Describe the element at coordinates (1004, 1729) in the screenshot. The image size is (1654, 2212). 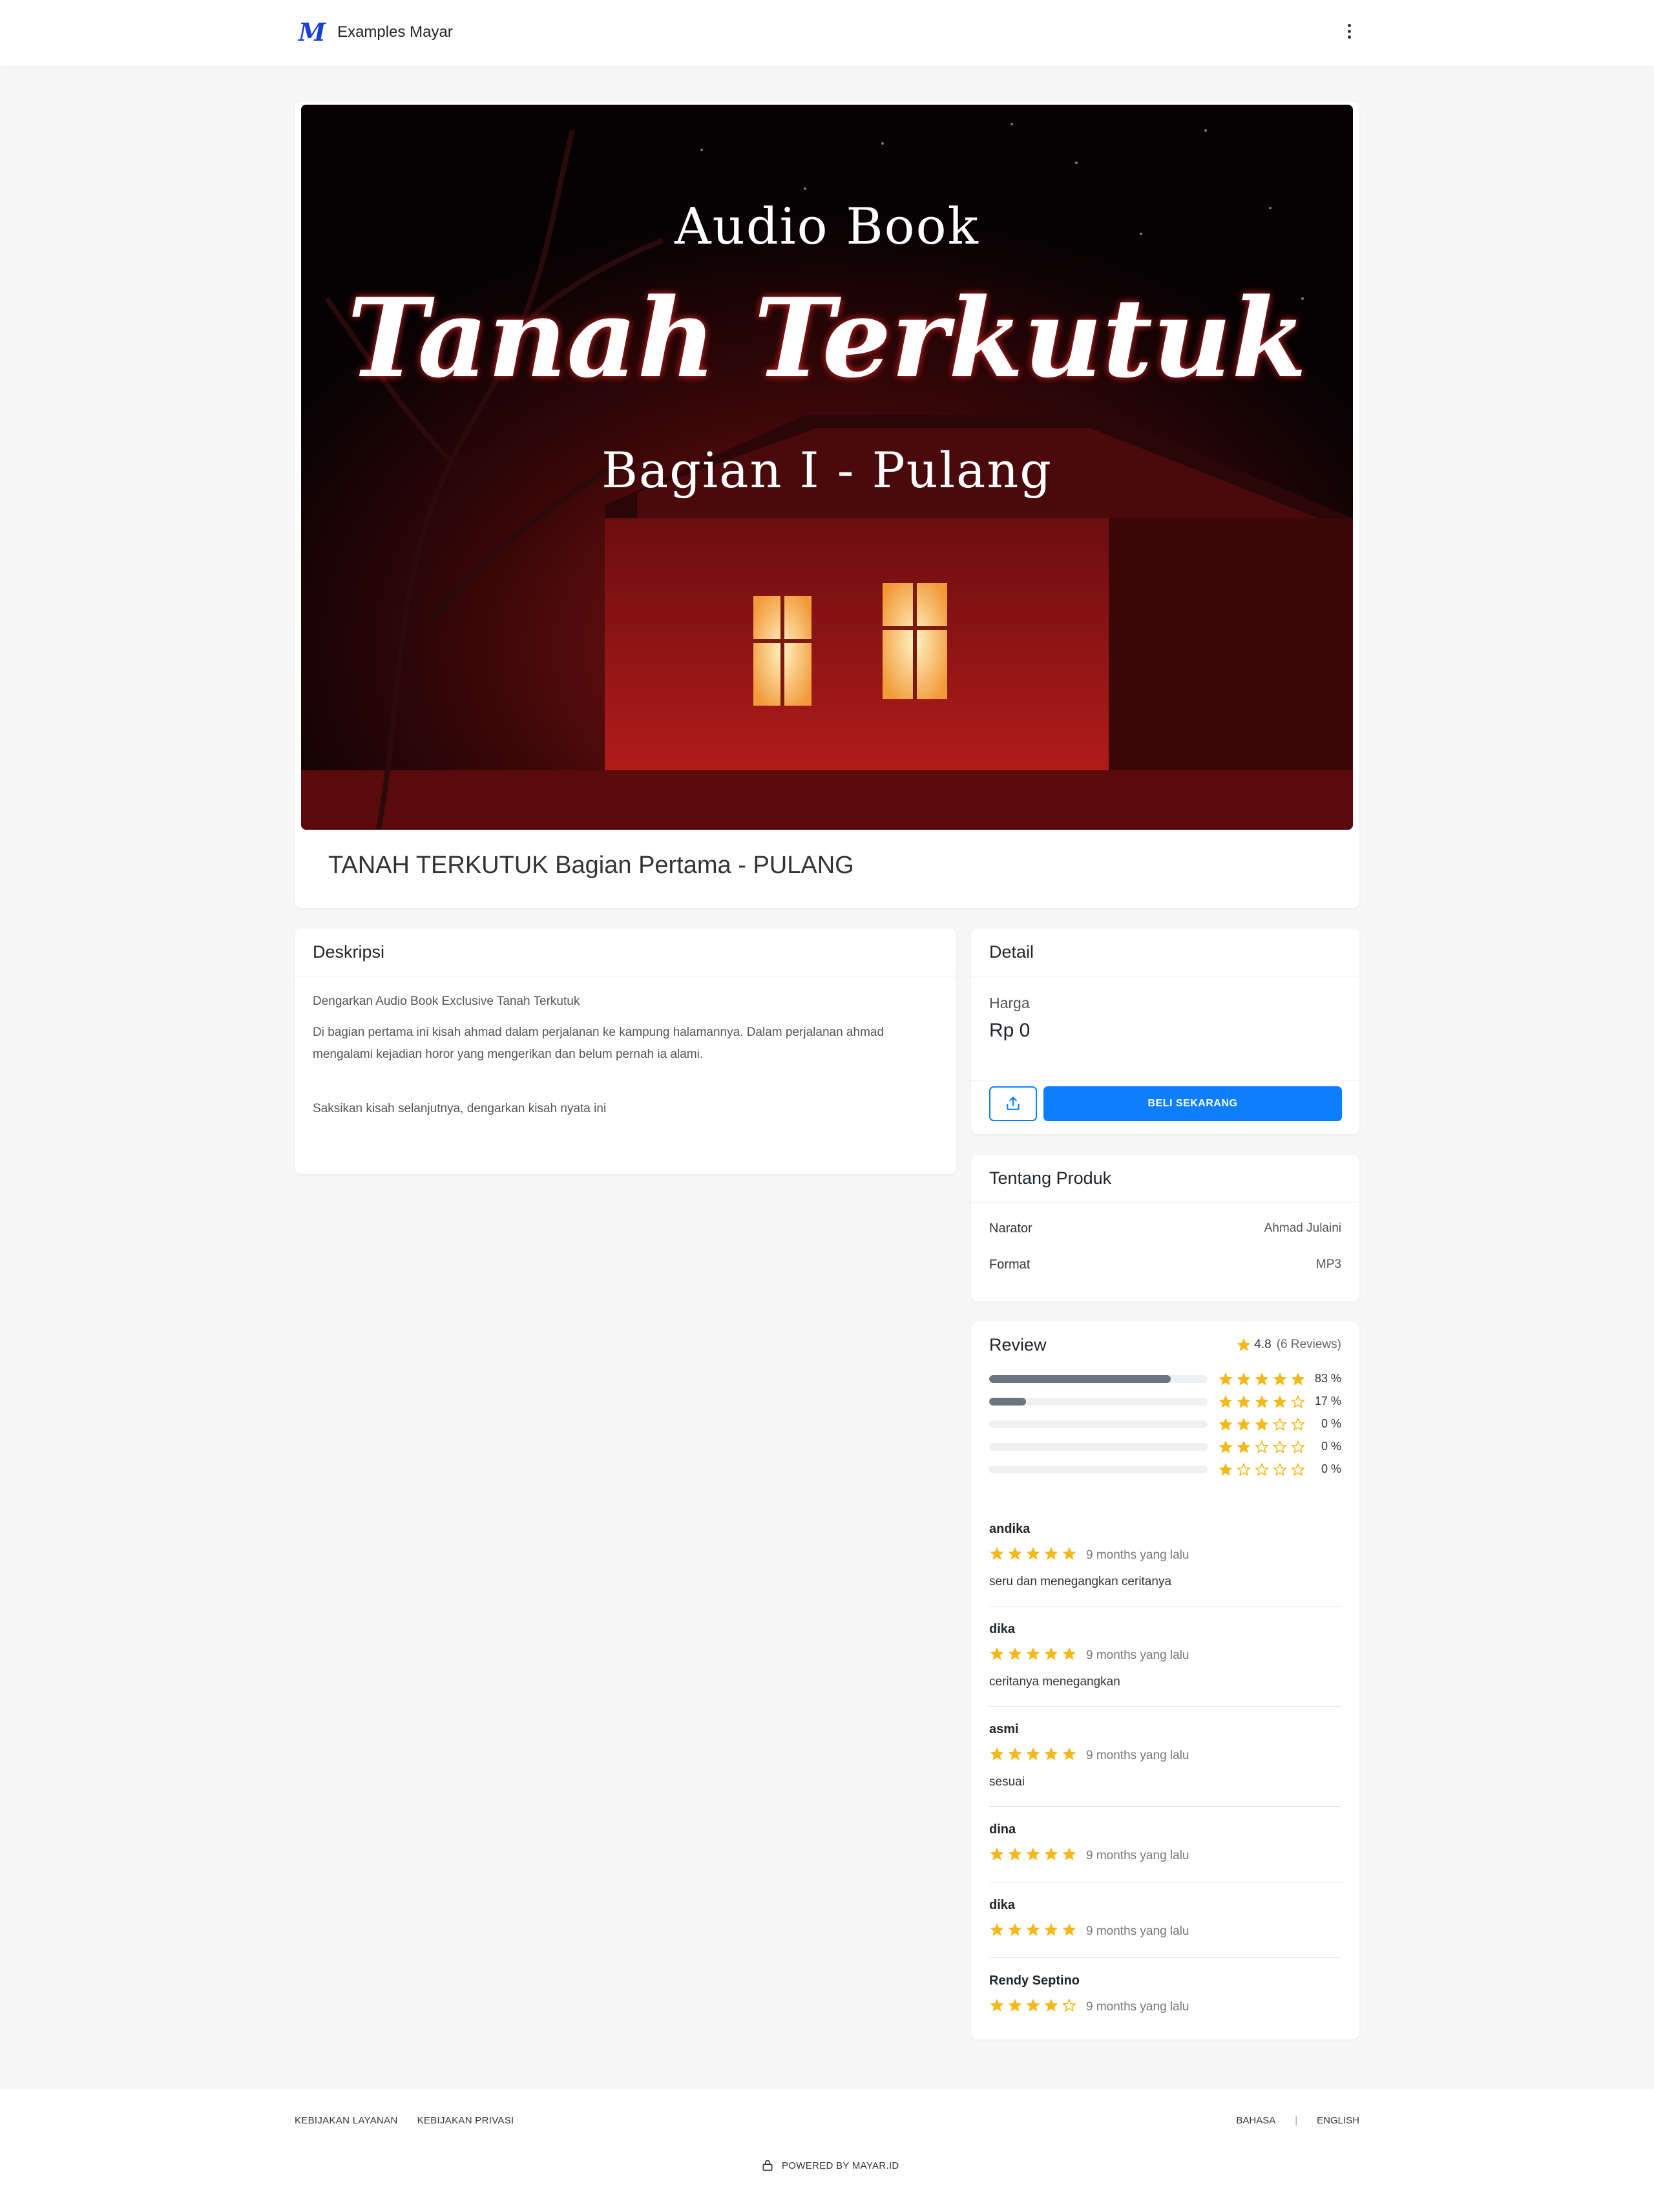
I see `reviewer-name: asmi` at that location.